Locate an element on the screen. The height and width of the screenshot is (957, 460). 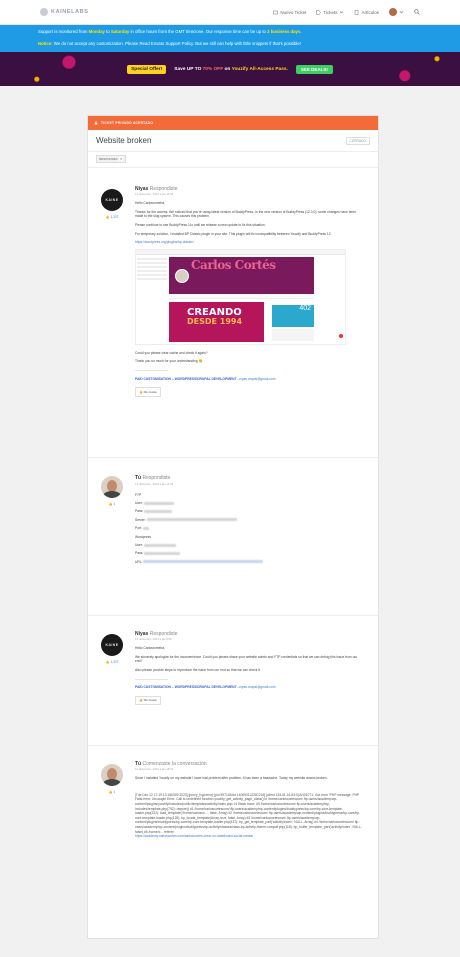
logo-text: KAINELABS is located at coordinates (70, 12).